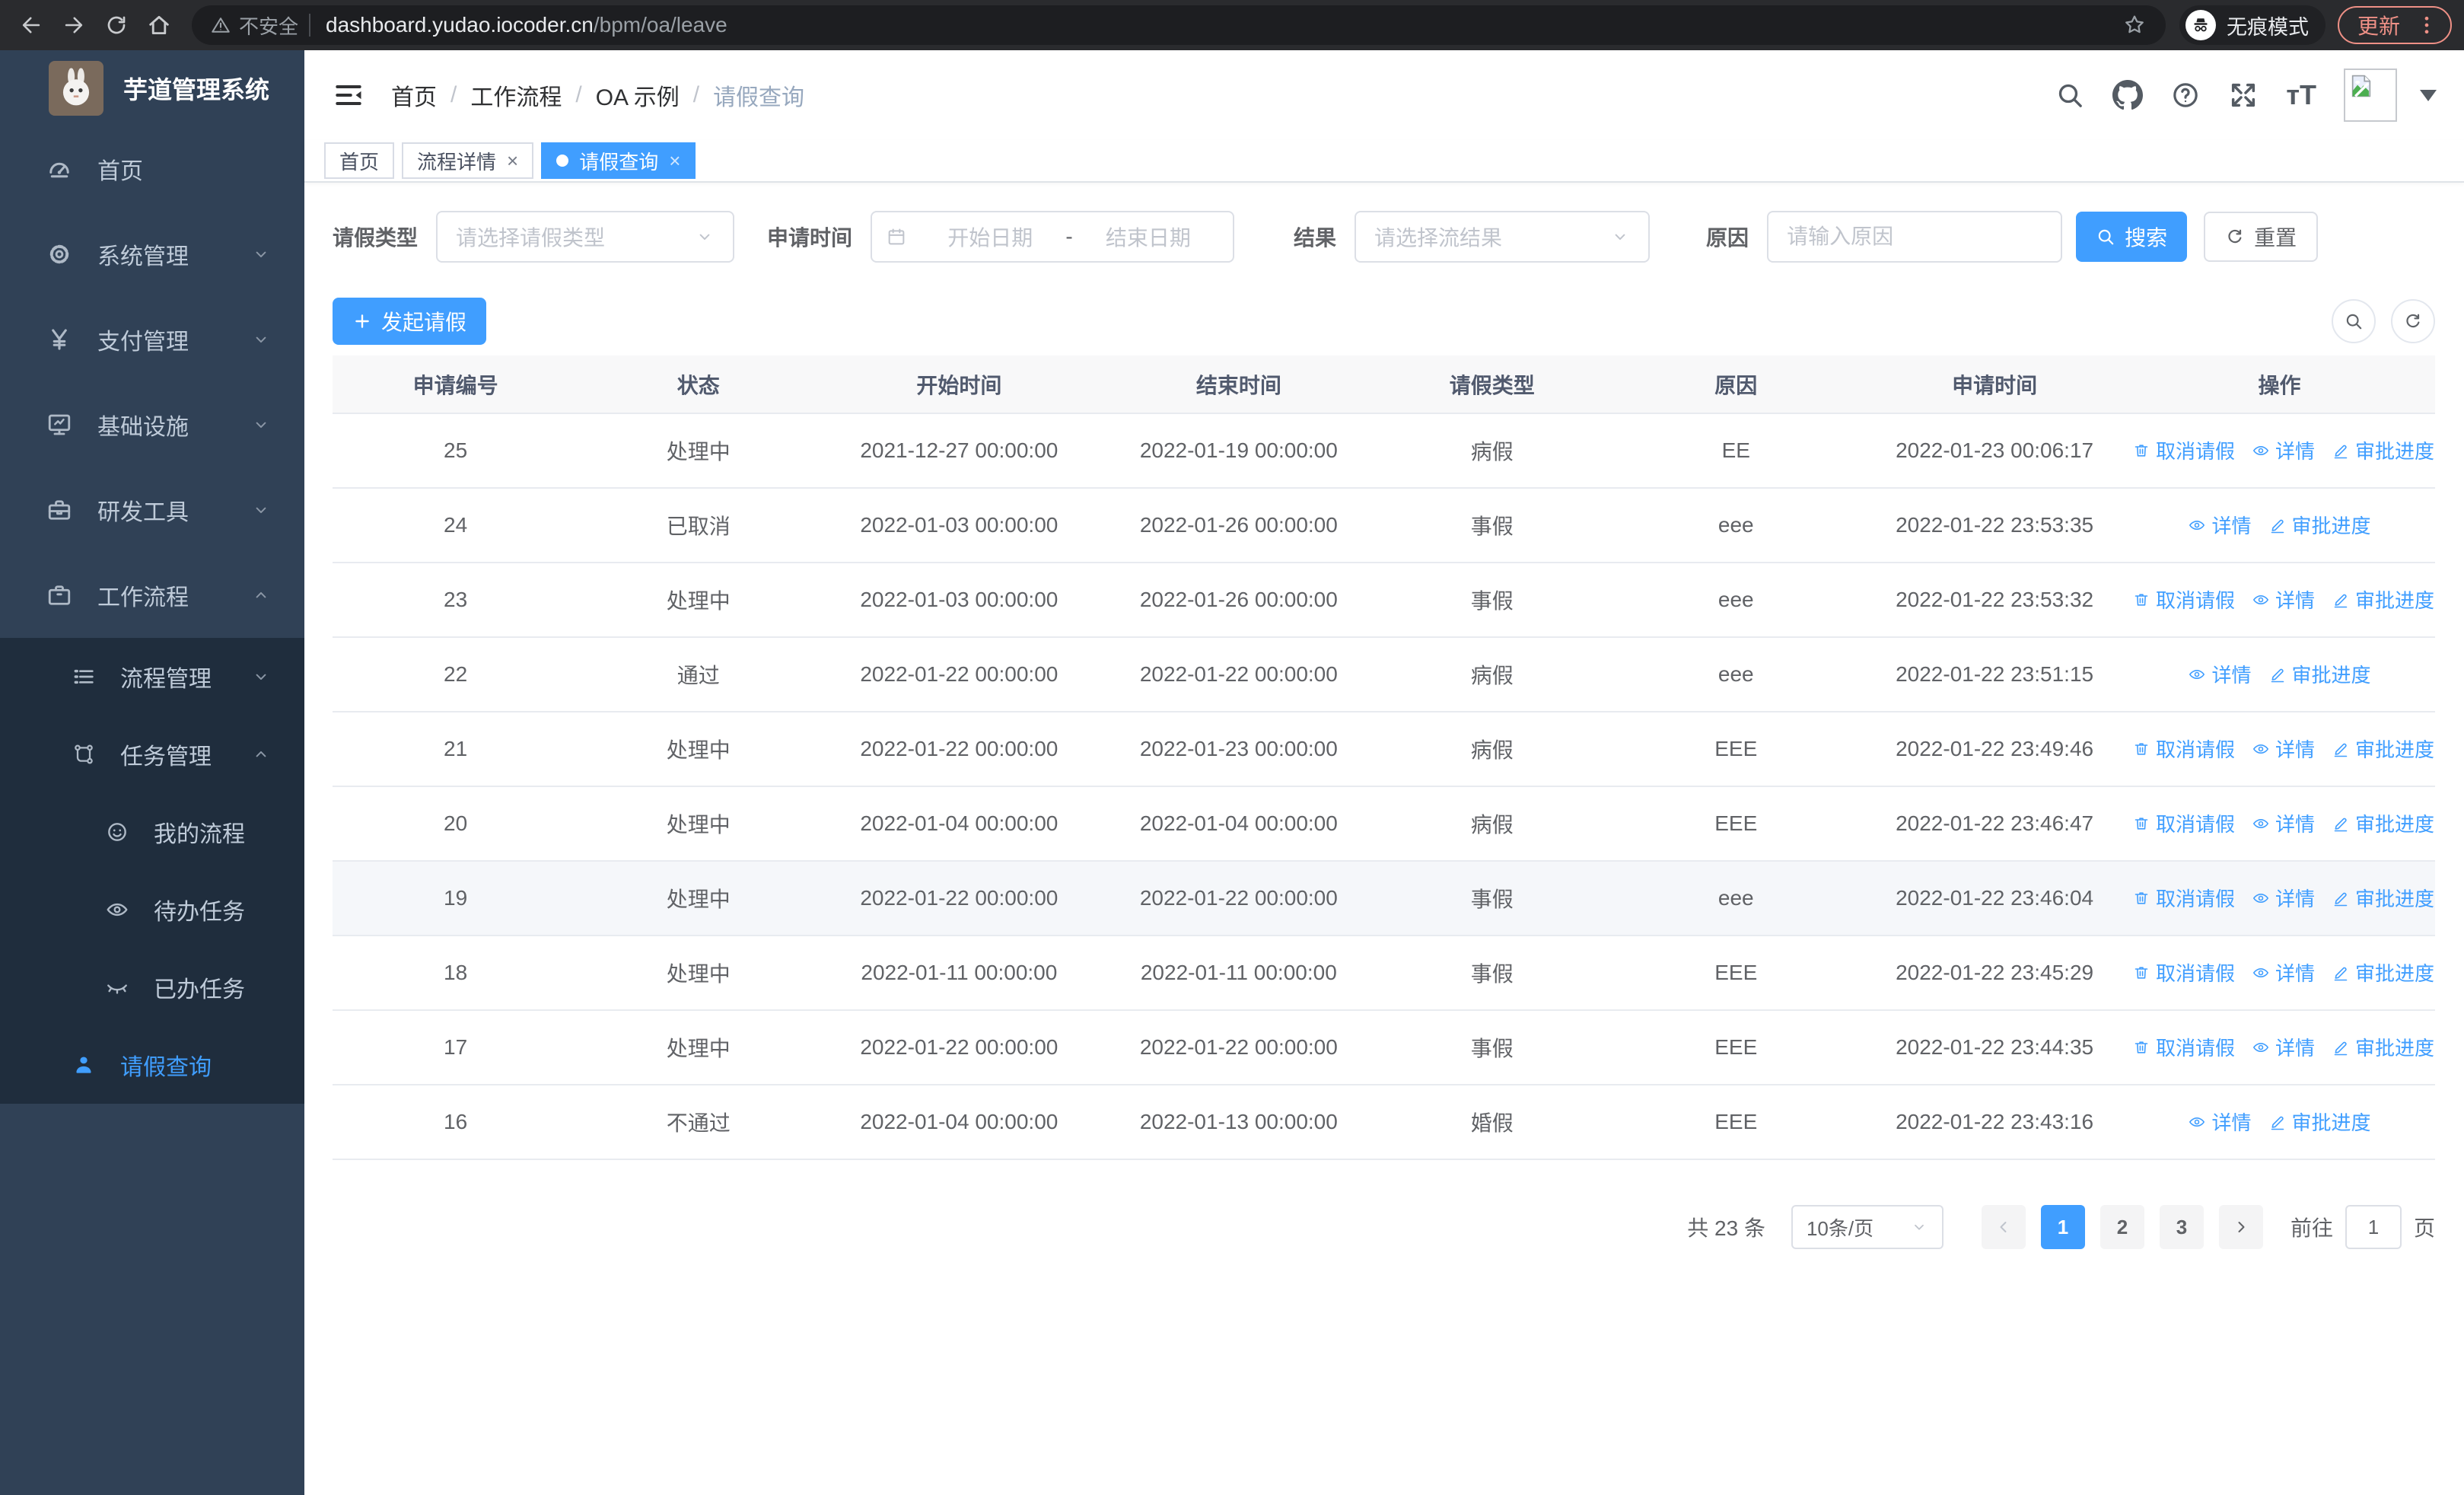  What do you see at coordinates (2261, 749) in the screenshot?
I see `view-icon` at bounding box center [2261, 749].